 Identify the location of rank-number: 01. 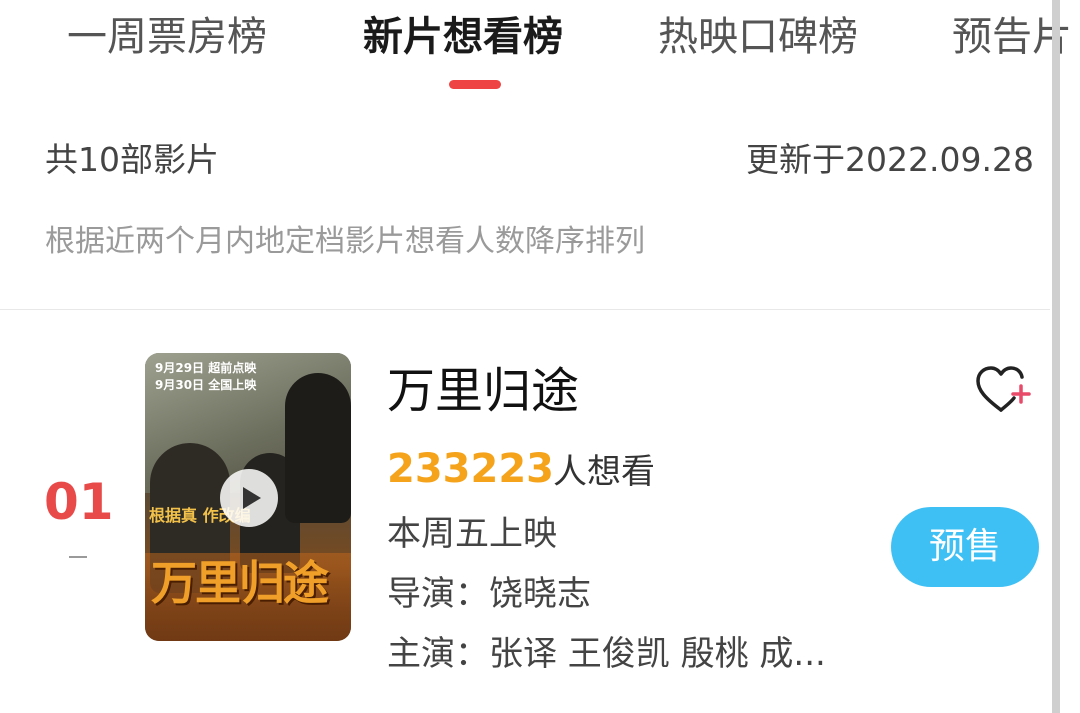
(79, 502).